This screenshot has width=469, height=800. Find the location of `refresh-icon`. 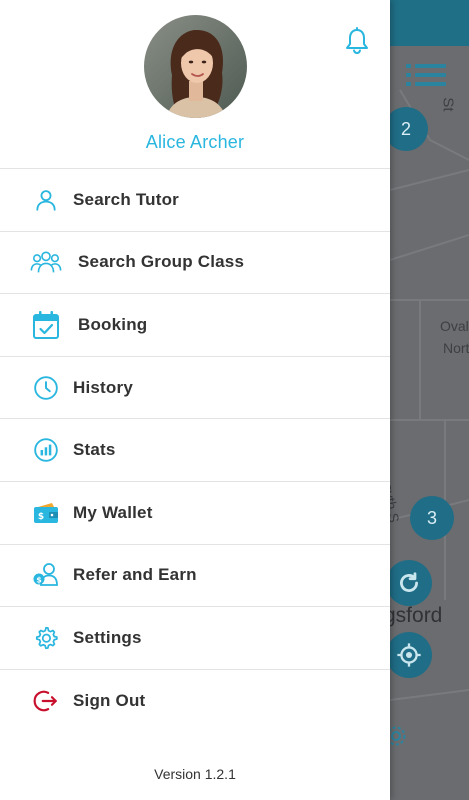

refresh-icon is located at coordinates (409, 582).